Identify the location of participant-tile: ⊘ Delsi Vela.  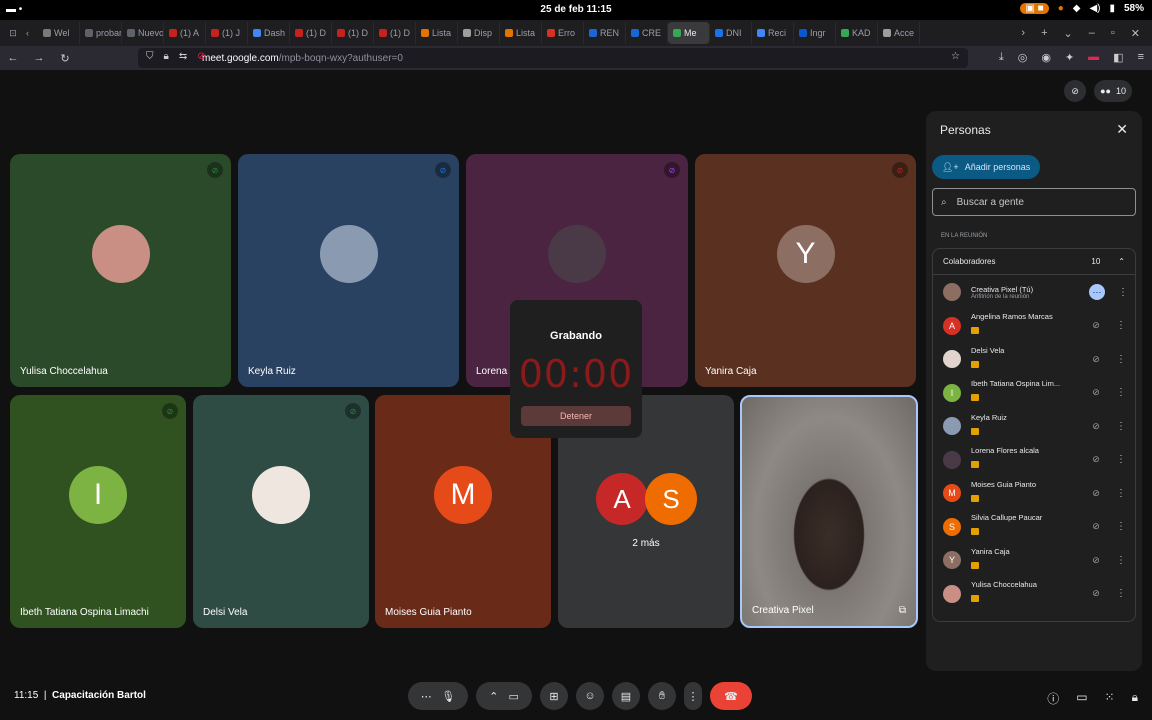
(281, 511).